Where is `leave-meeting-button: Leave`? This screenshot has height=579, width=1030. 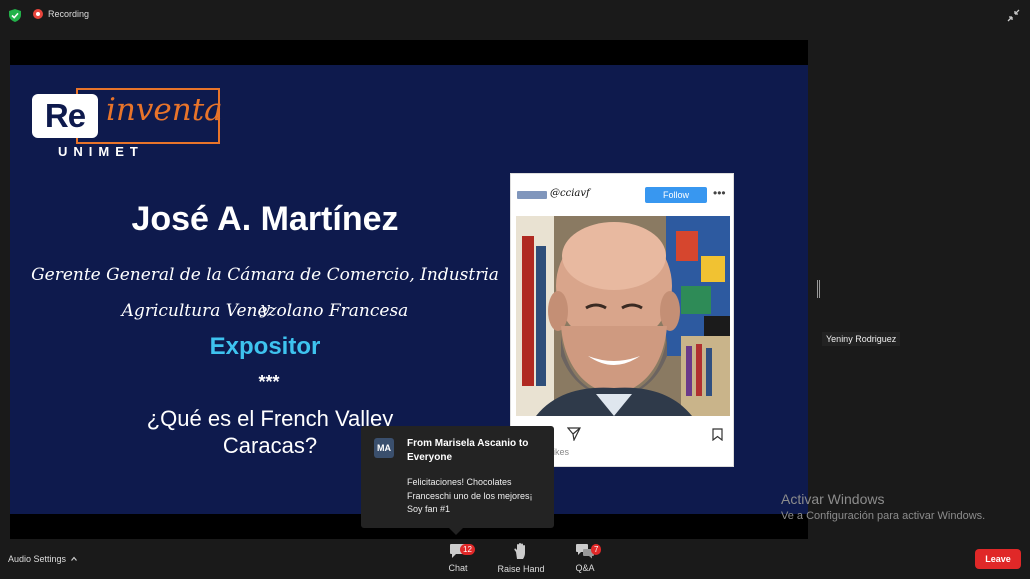 leave-meeting-button: Leave is located at coordinates (998, 559).